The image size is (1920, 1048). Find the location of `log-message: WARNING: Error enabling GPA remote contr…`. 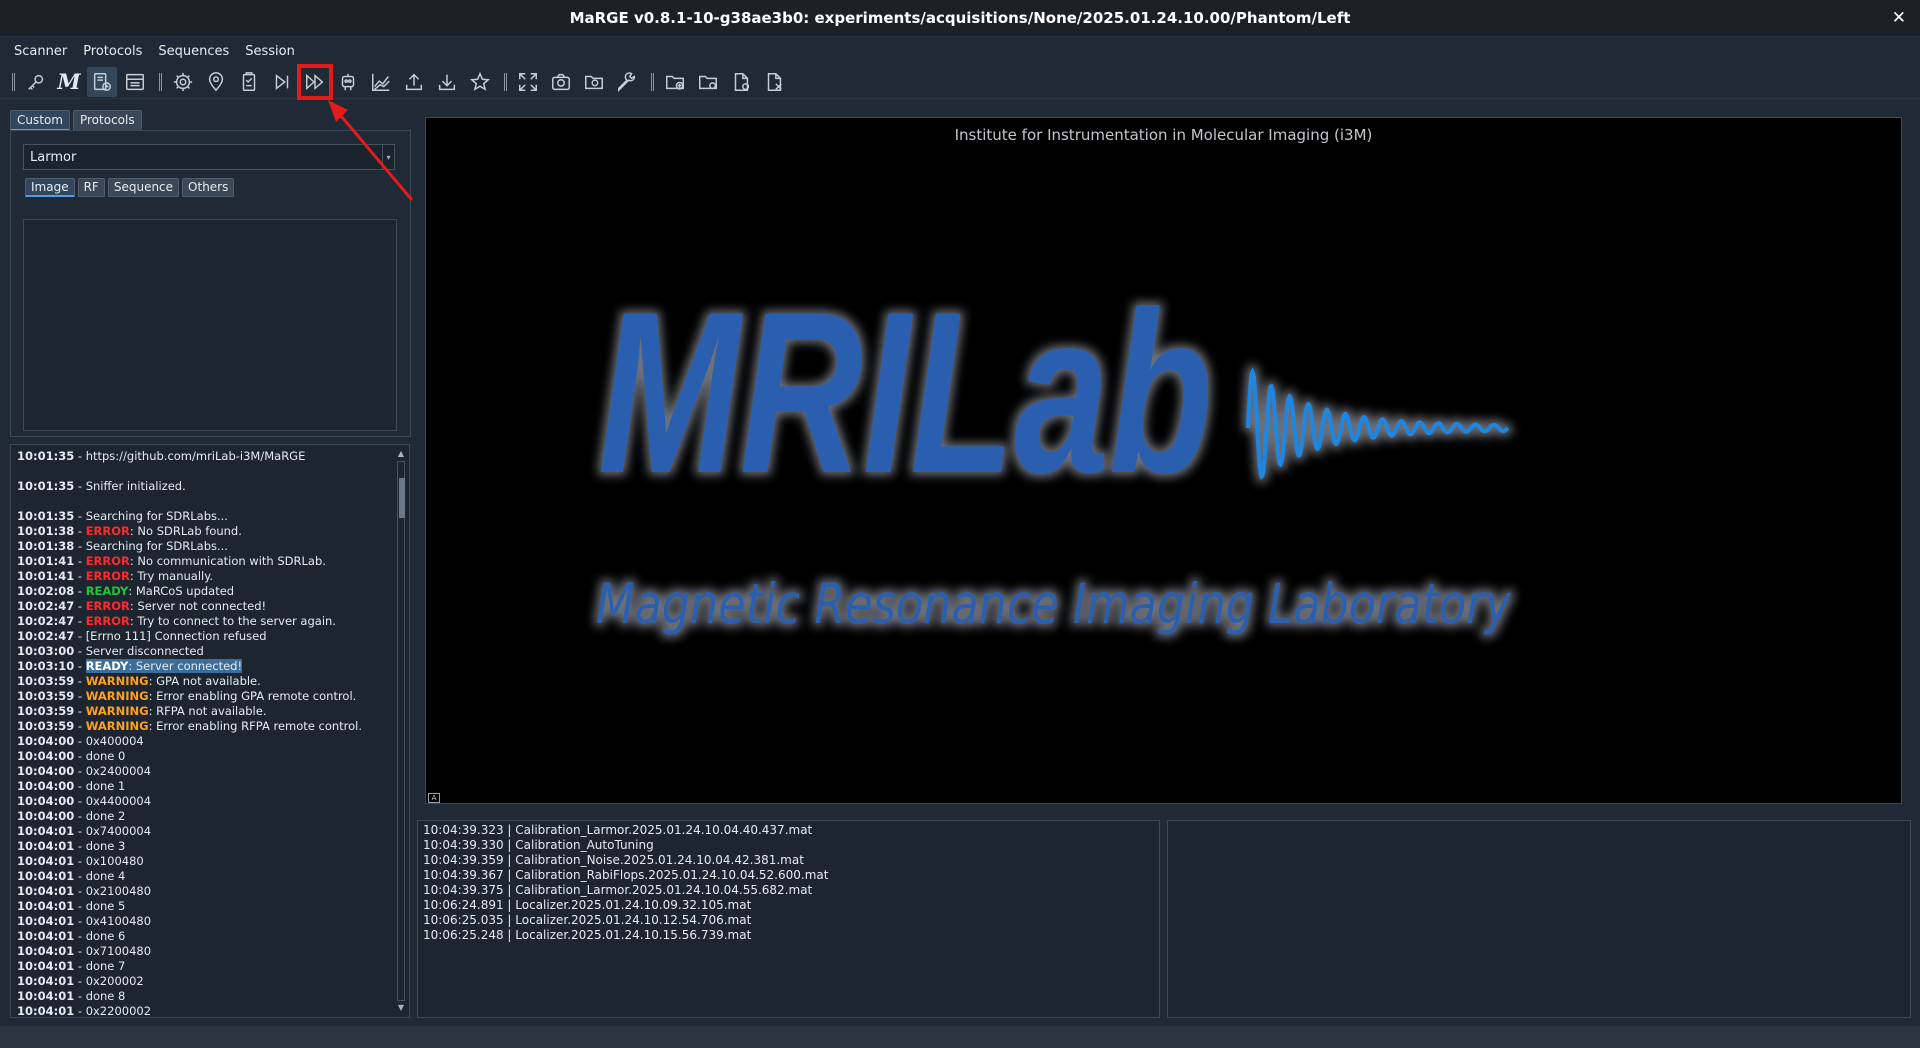

log-message: WARNING: Error enabling GPA remote contr… is located at coordinates (221, 696).